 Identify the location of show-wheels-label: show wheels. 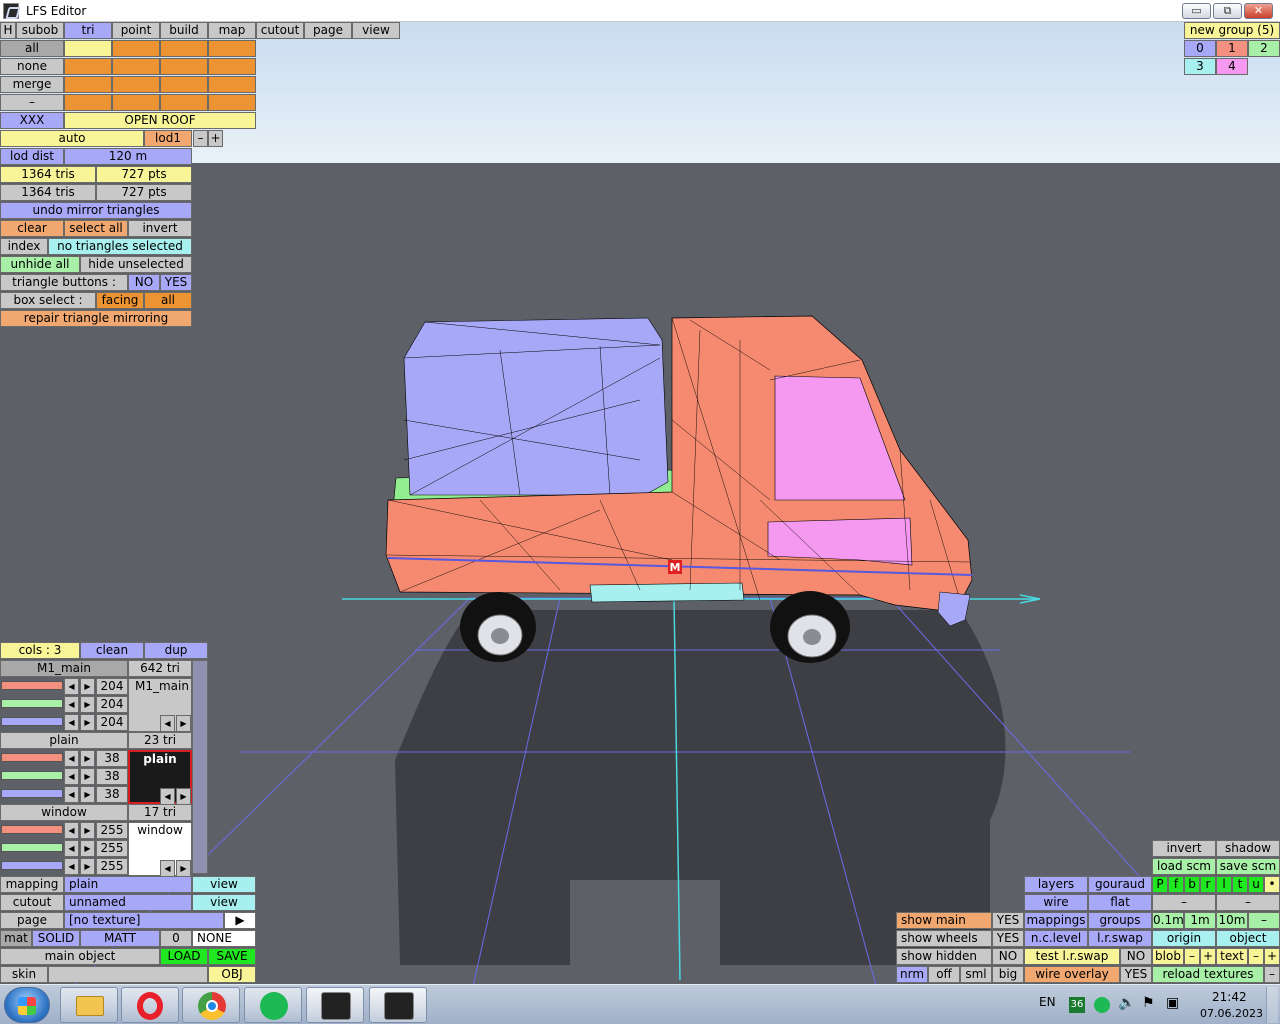
(944, 938).